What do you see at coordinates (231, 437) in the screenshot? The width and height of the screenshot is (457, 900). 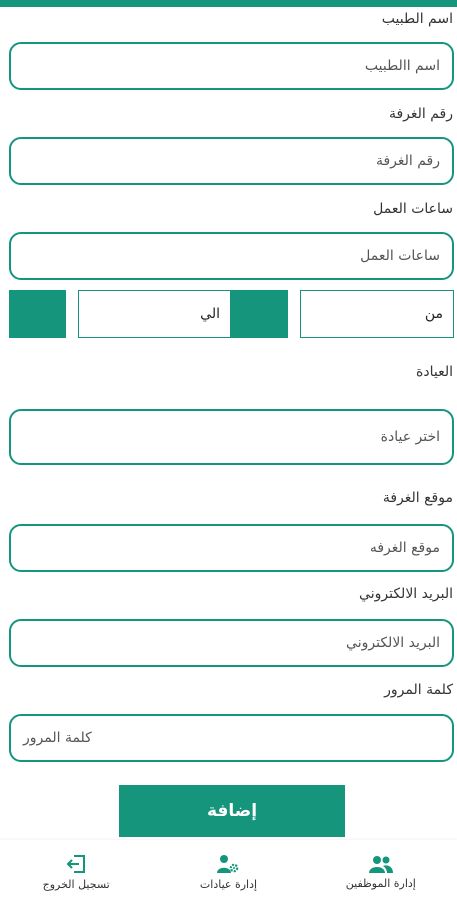 I see `clinic-select: اختر عيادة` at bounding box center [231, 437].